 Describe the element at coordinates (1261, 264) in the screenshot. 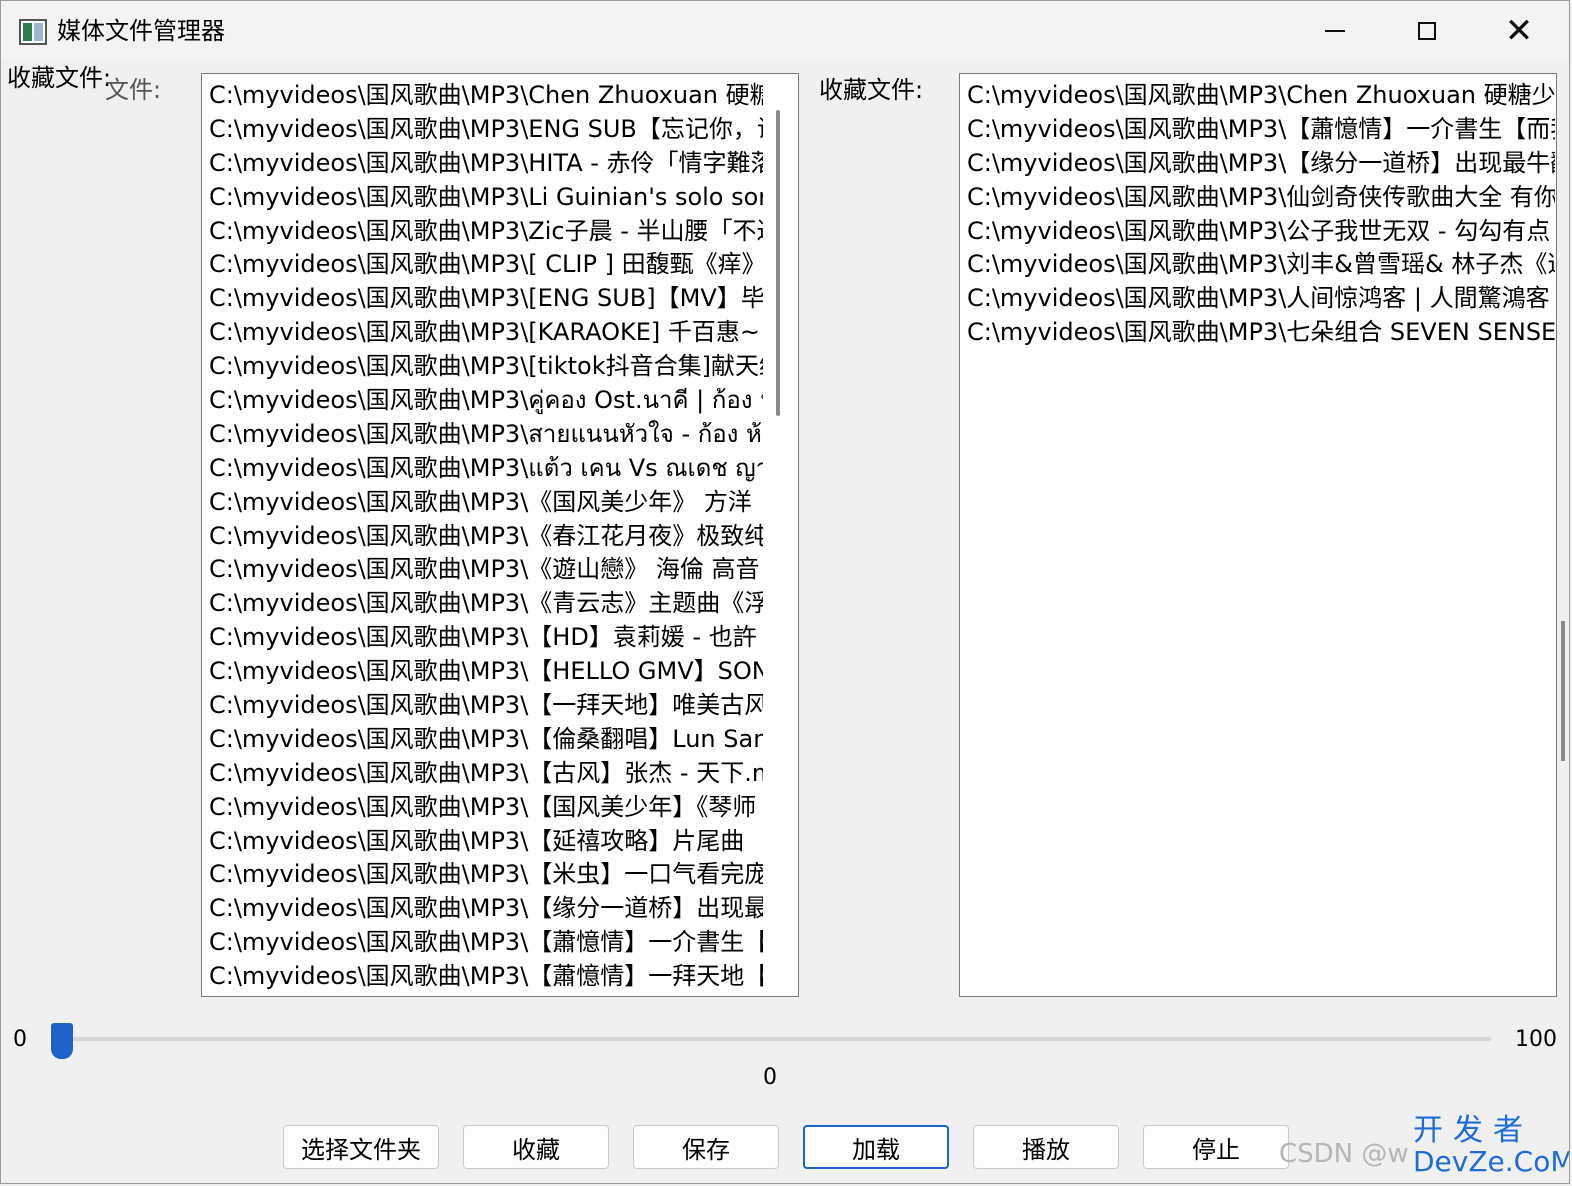

I see `favorites-list-item: C:\myvideos\国风歌曲\MP3\刘丰&曾雪瑶& 林子杰《道` at that location.